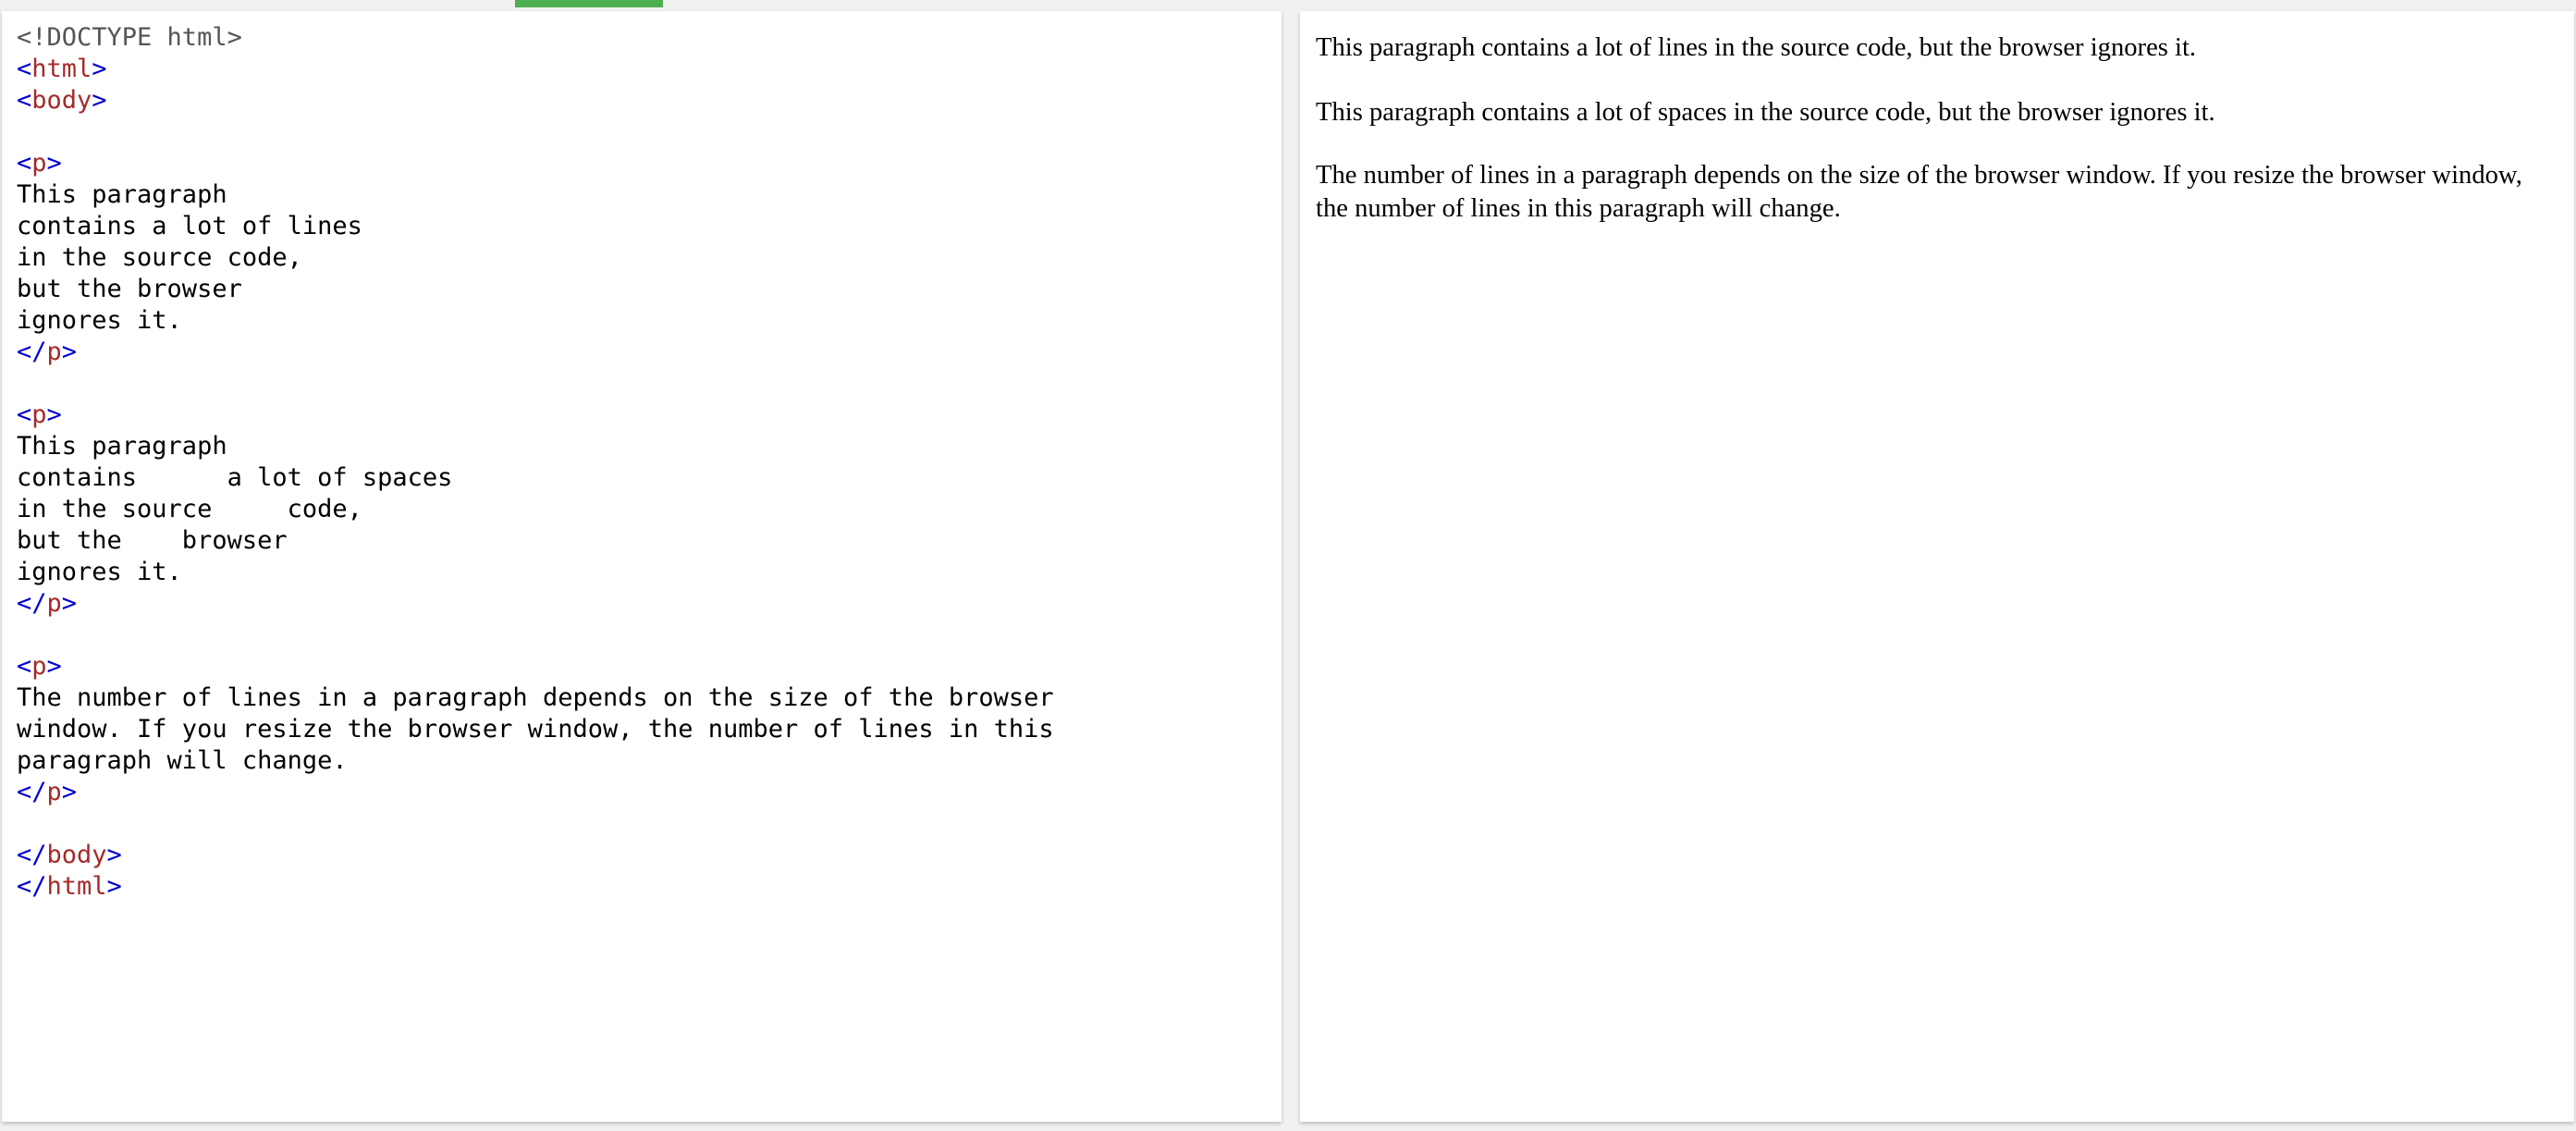 The width and height of the screenshot is (2576, 1131). What do you see at coordinates (61, 69) in the screenshot?
I see `code-tag-html-open: html` at bounding box center [61, 69].